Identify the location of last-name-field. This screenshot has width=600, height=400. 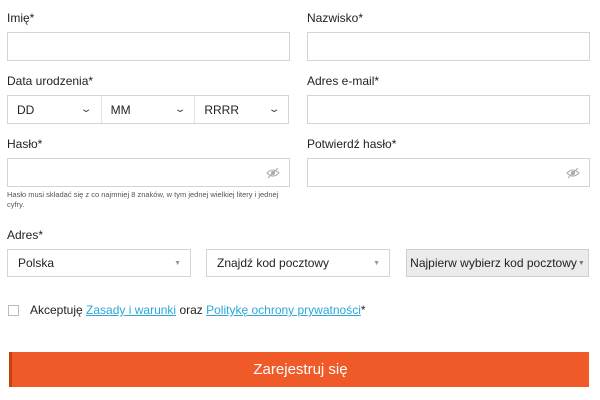
(448, 46).